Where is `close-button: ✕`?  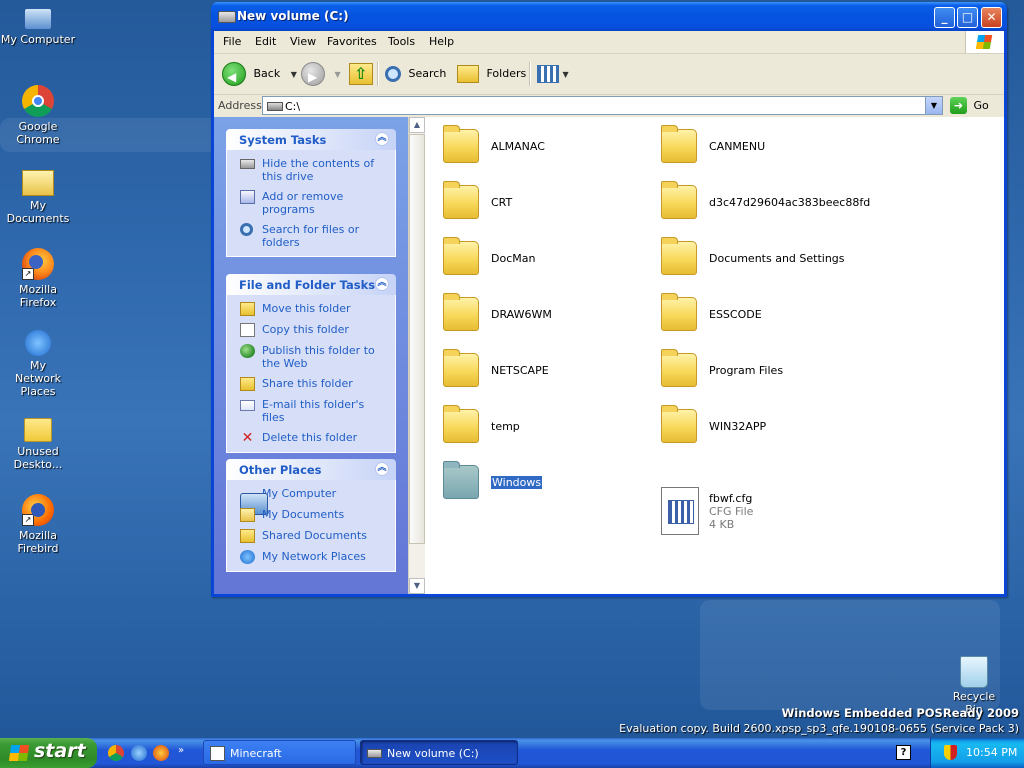 close-button: ✕ is located at coordinates (991, 17).